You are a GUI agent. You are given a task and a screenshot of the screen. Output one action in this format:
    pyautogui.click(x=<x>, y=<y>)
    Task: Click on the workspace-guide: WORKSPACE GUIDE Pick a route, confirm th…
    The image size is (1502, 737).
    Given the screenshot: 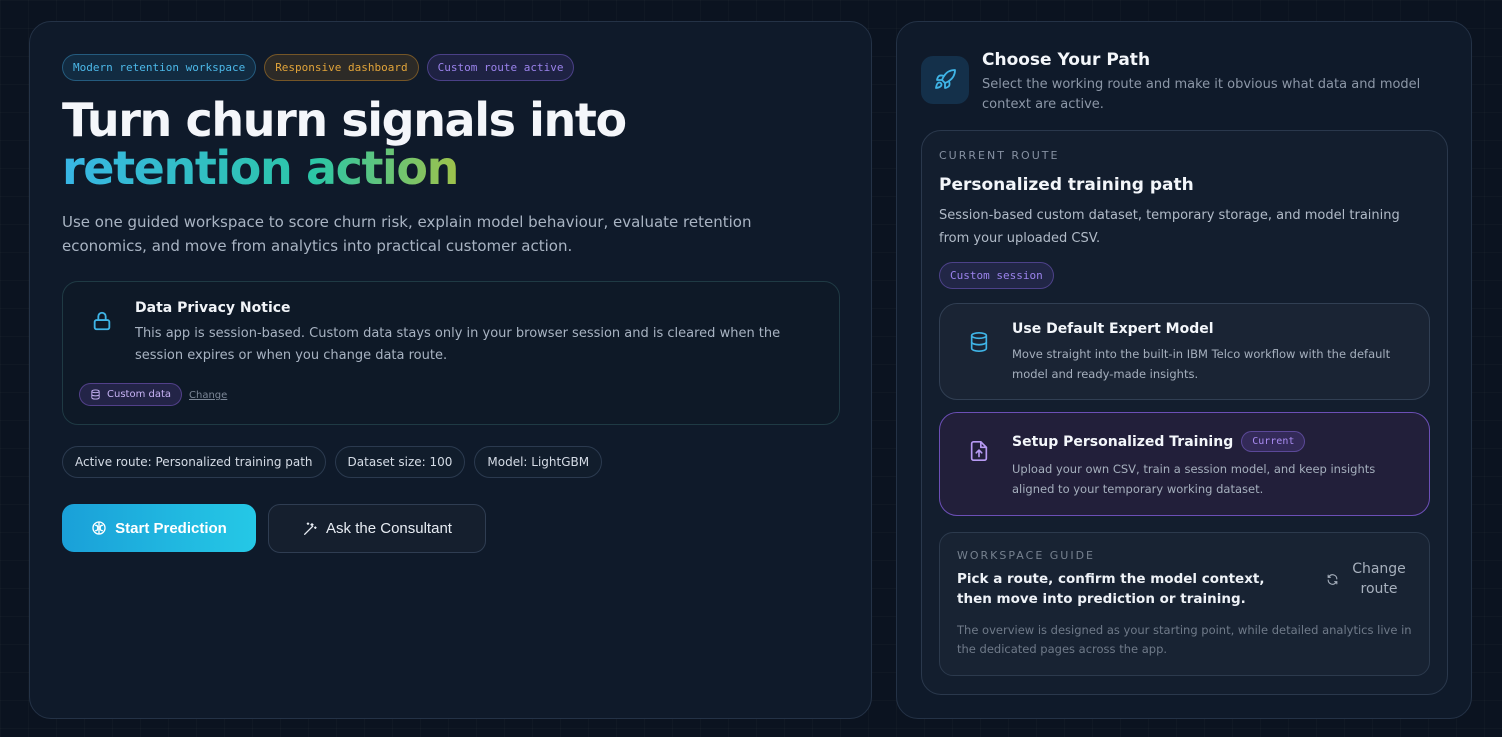 What is the action you would take?
    pyautogui.click(x=1184, y=604)
    